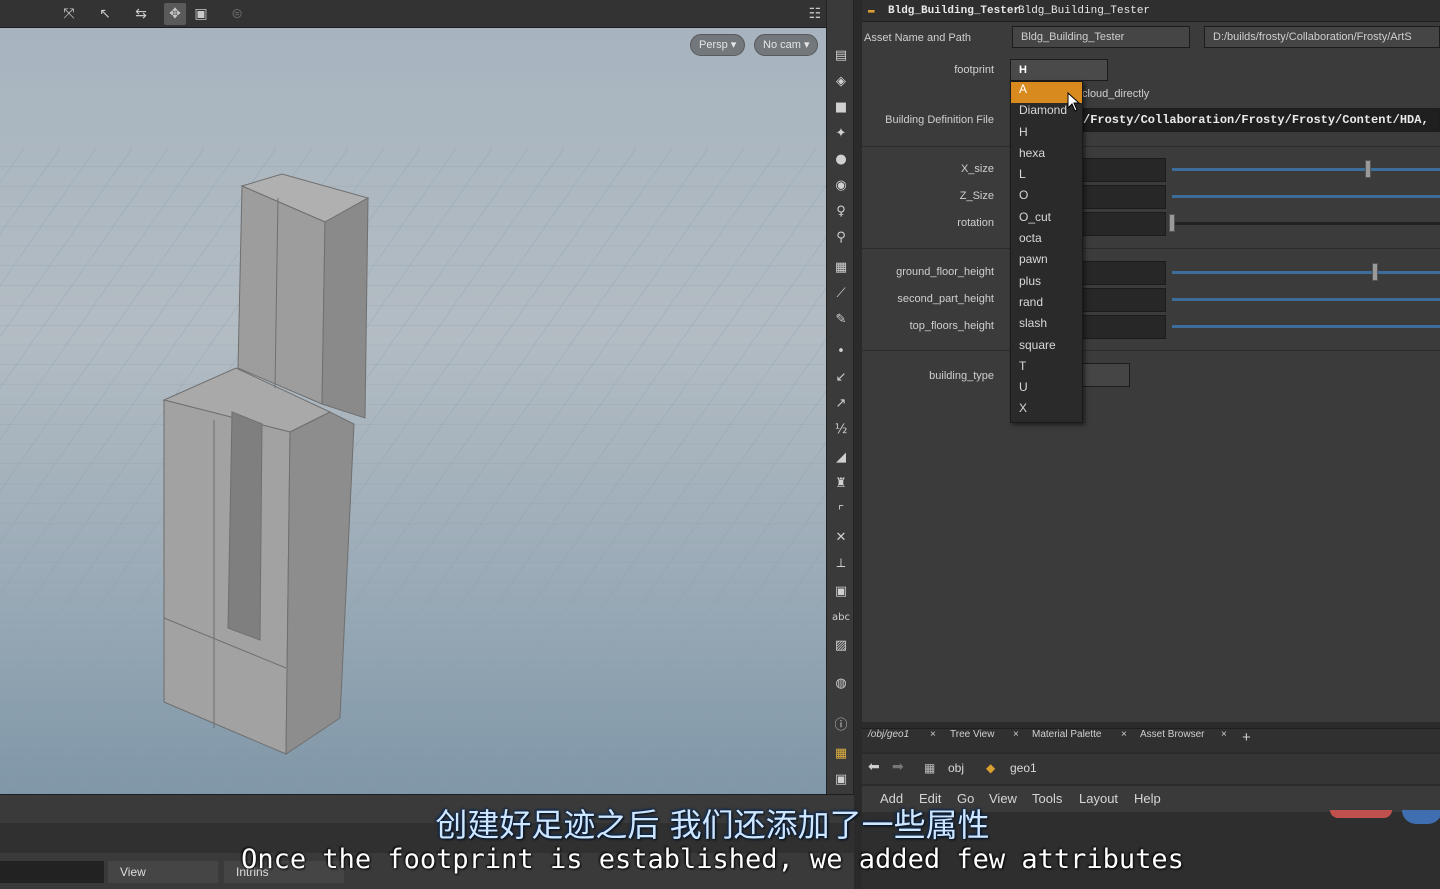  I want to click on dropdown-option: octa, so click(1046, 241).